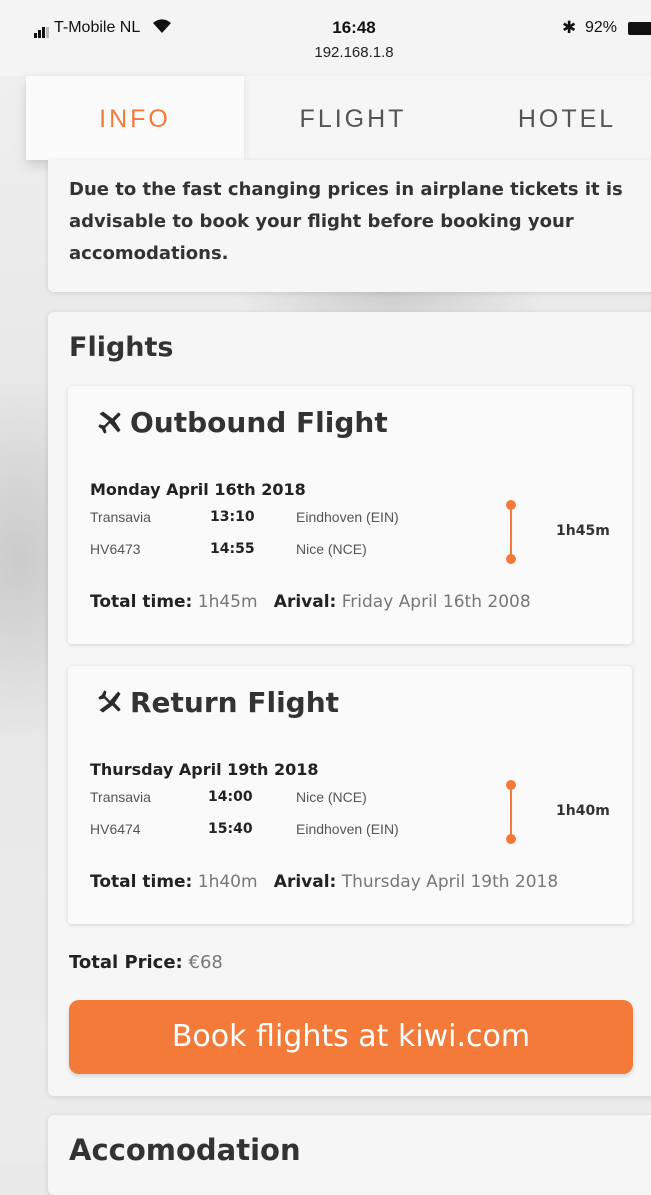 The width and height of the screenshot is (651, 1195). Describe the element at coordinates (227, 602) in the screenshot. I see `total-time-value: 1h45m` at that location.